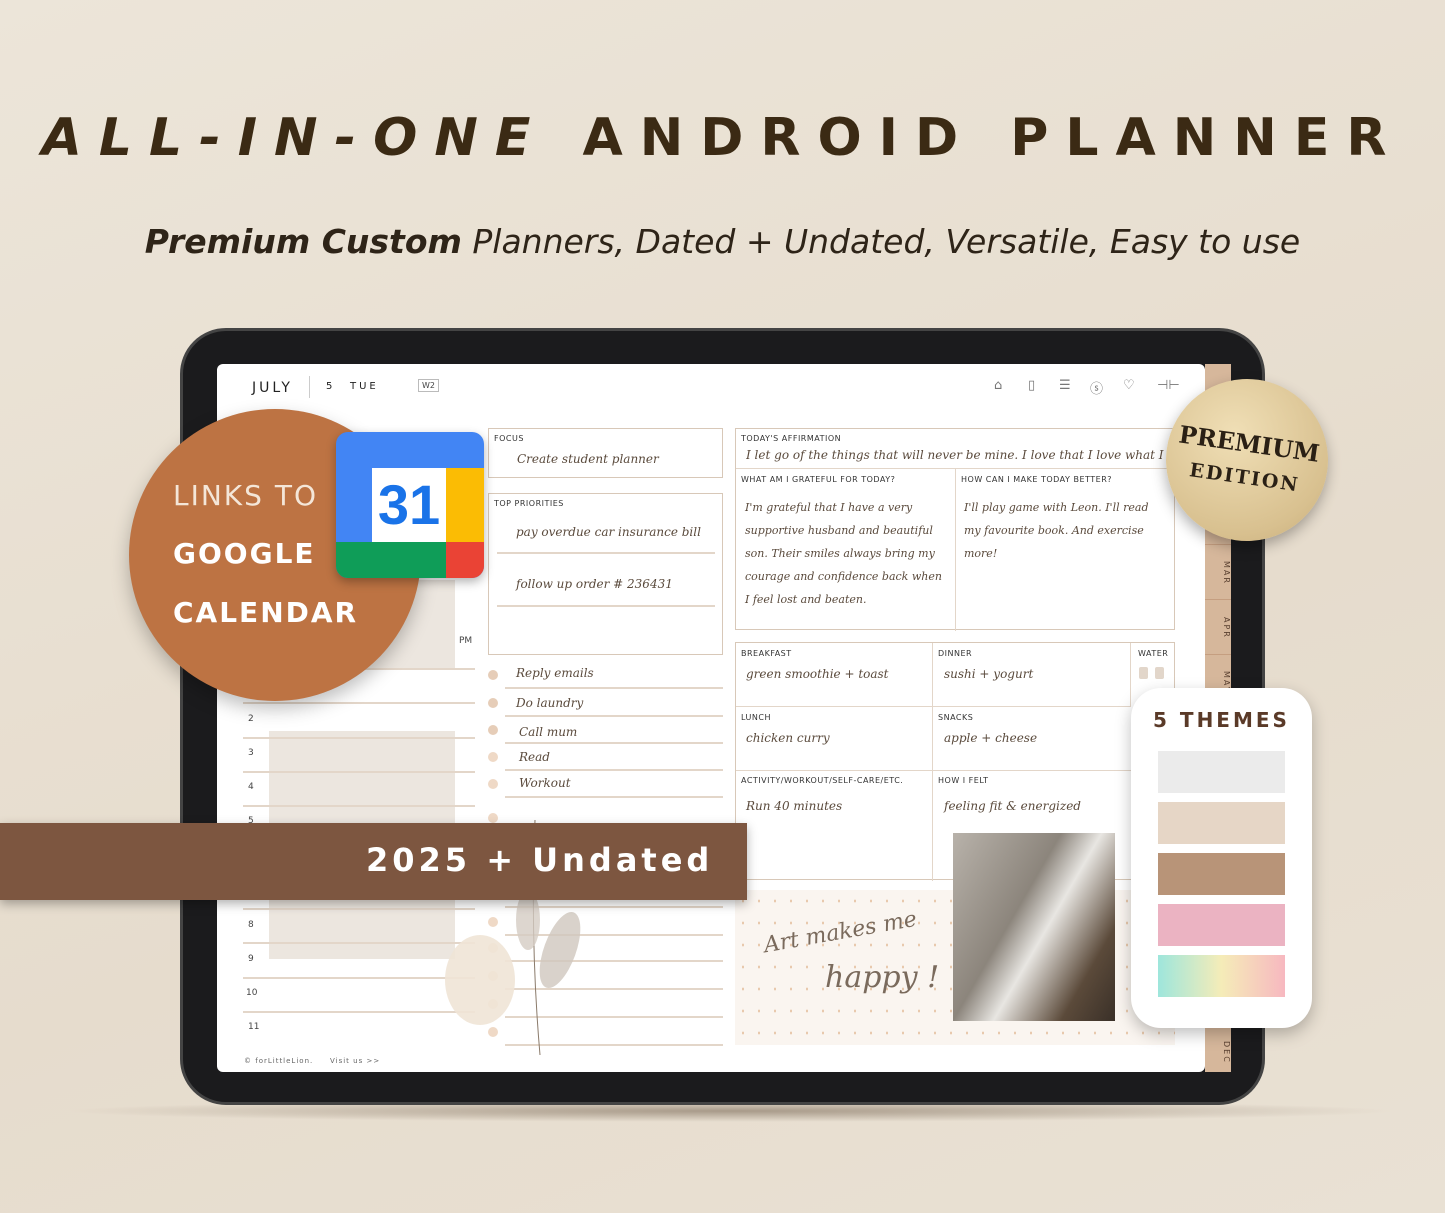 This screenshot has height=1213, width=1445. What do you see at coordinates (588, 459) in the screenshot?
I see `focus-value: Create student planner` at bounding box center [588, 459].